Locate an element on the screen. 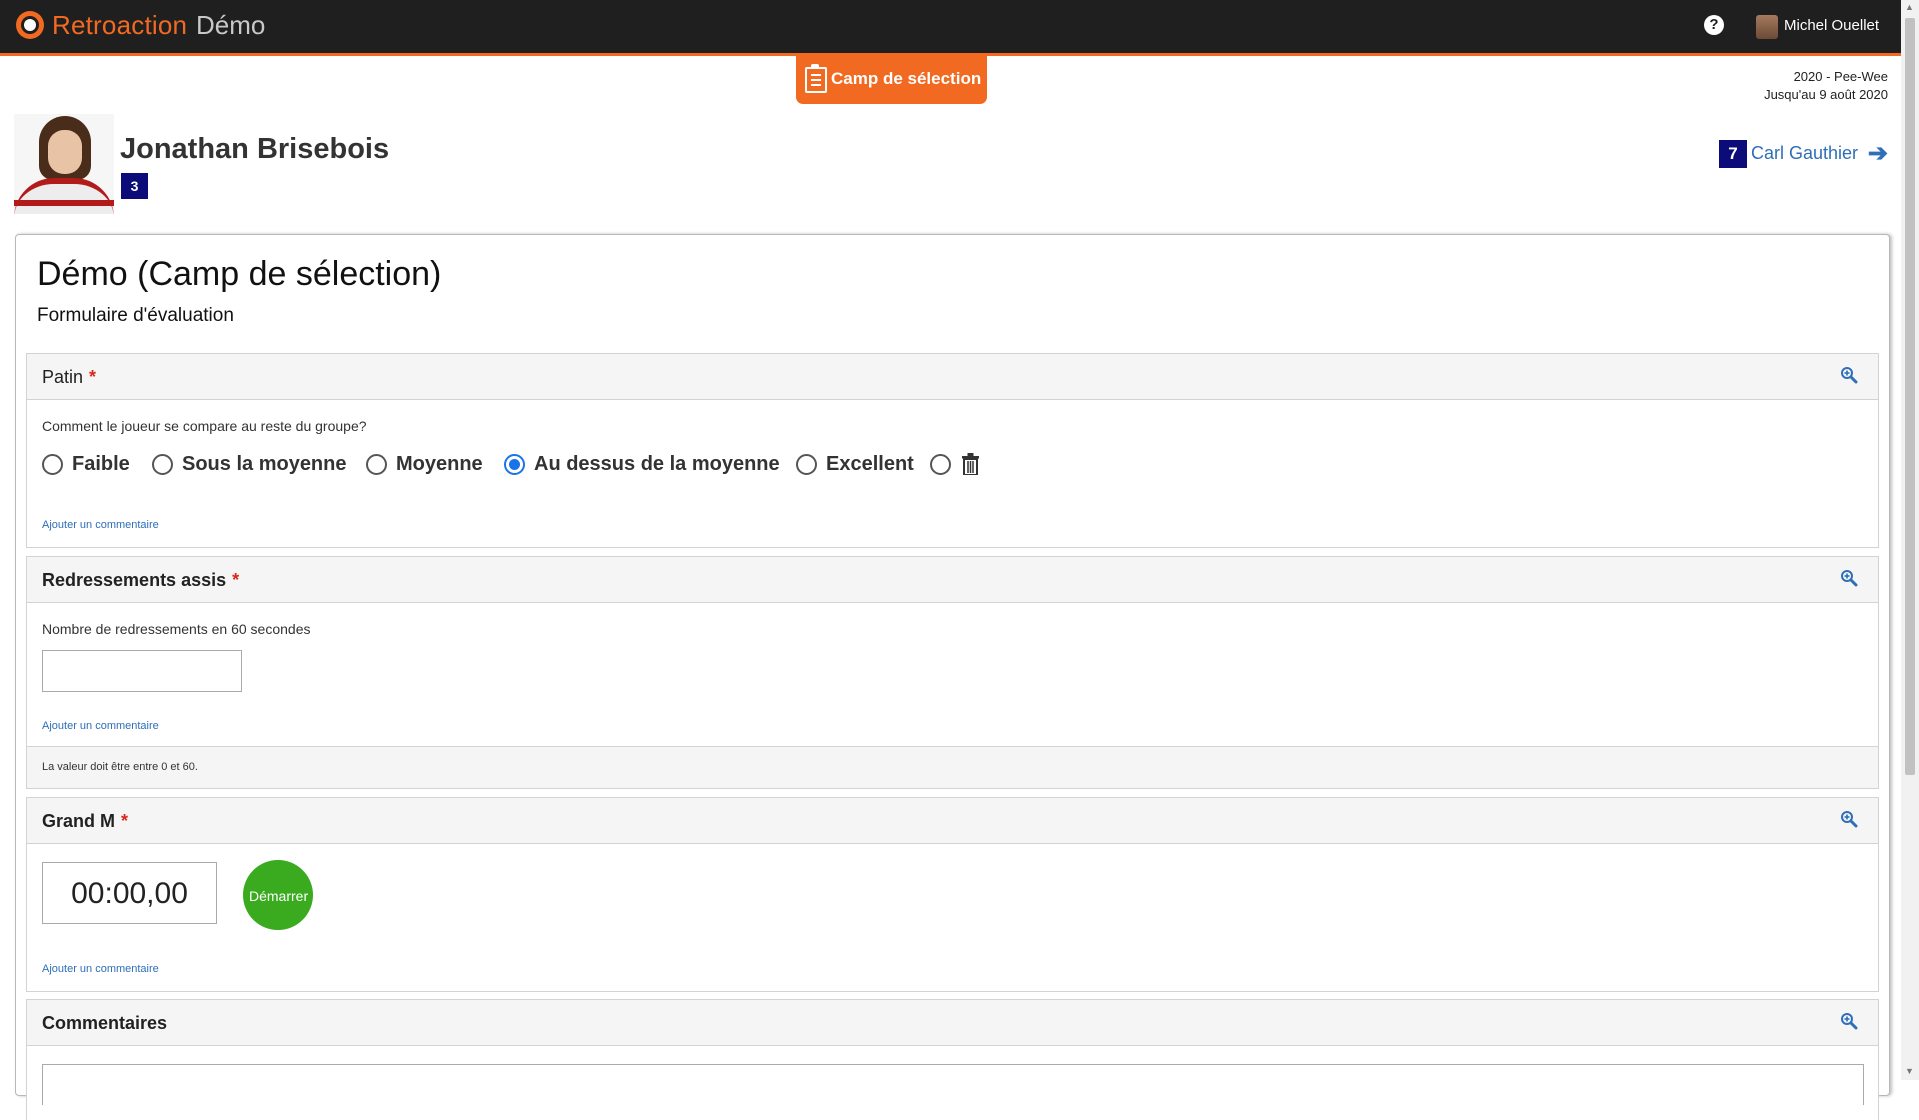 The width and height of the screenshot is (1919, 1120). section-header: Redressements assis * is located at coordinates (952, 580).